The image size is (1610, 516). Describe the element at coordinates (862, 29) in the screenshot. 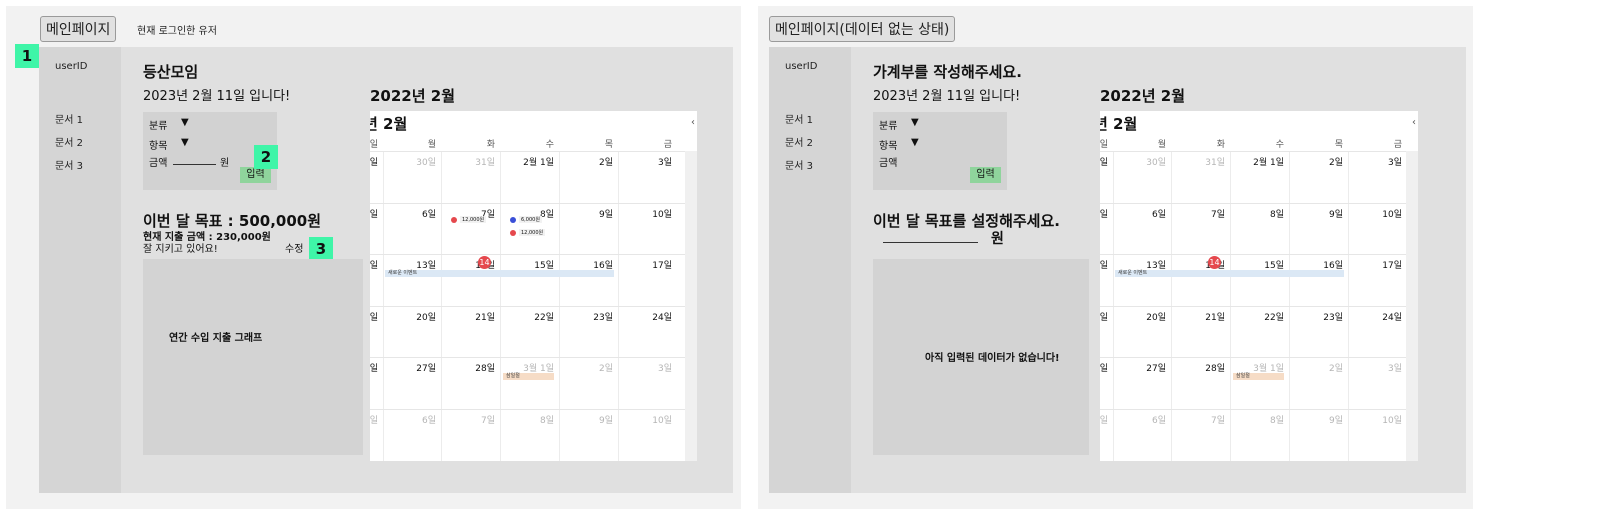

I see `main-page-empty-button: 메인페이지(데이터 없는 상태)` at that location.